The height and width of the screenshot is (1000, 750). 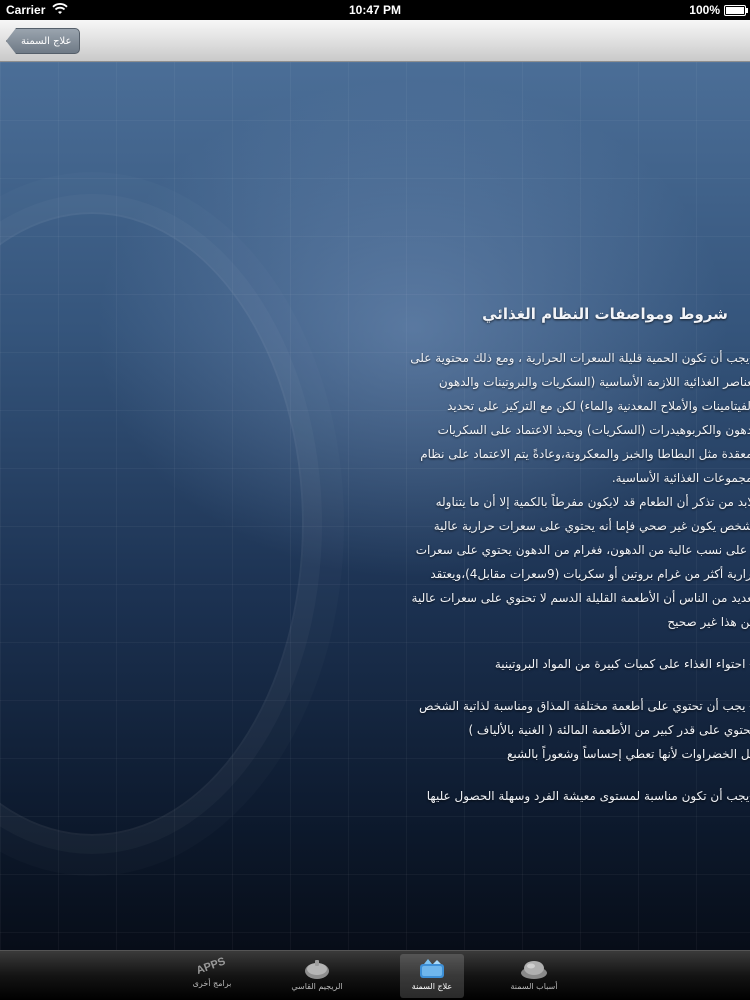 I want to click on tab-label: الريجيم القاسي, so click(x=317, y=986).